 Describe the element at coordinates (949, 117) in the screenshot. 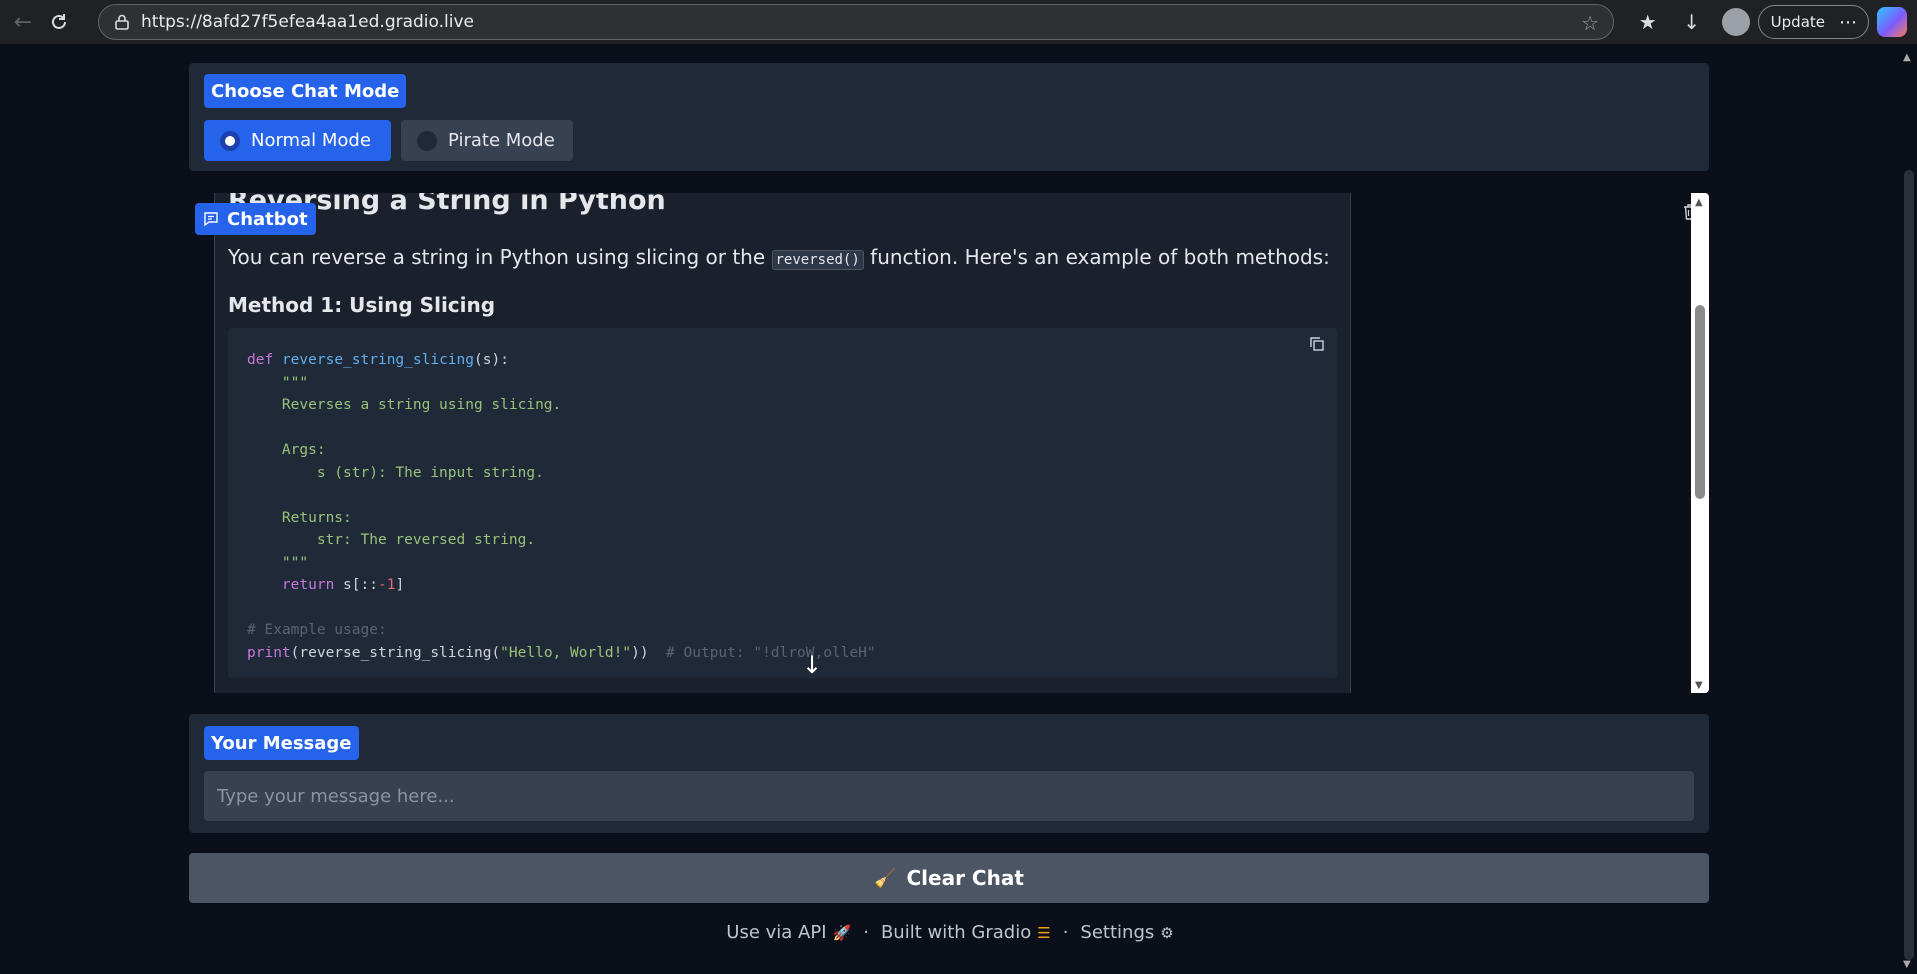

I see `chat-mode-panel: Choose Chat Mode Normal Mode Pirate Mode` at that location.